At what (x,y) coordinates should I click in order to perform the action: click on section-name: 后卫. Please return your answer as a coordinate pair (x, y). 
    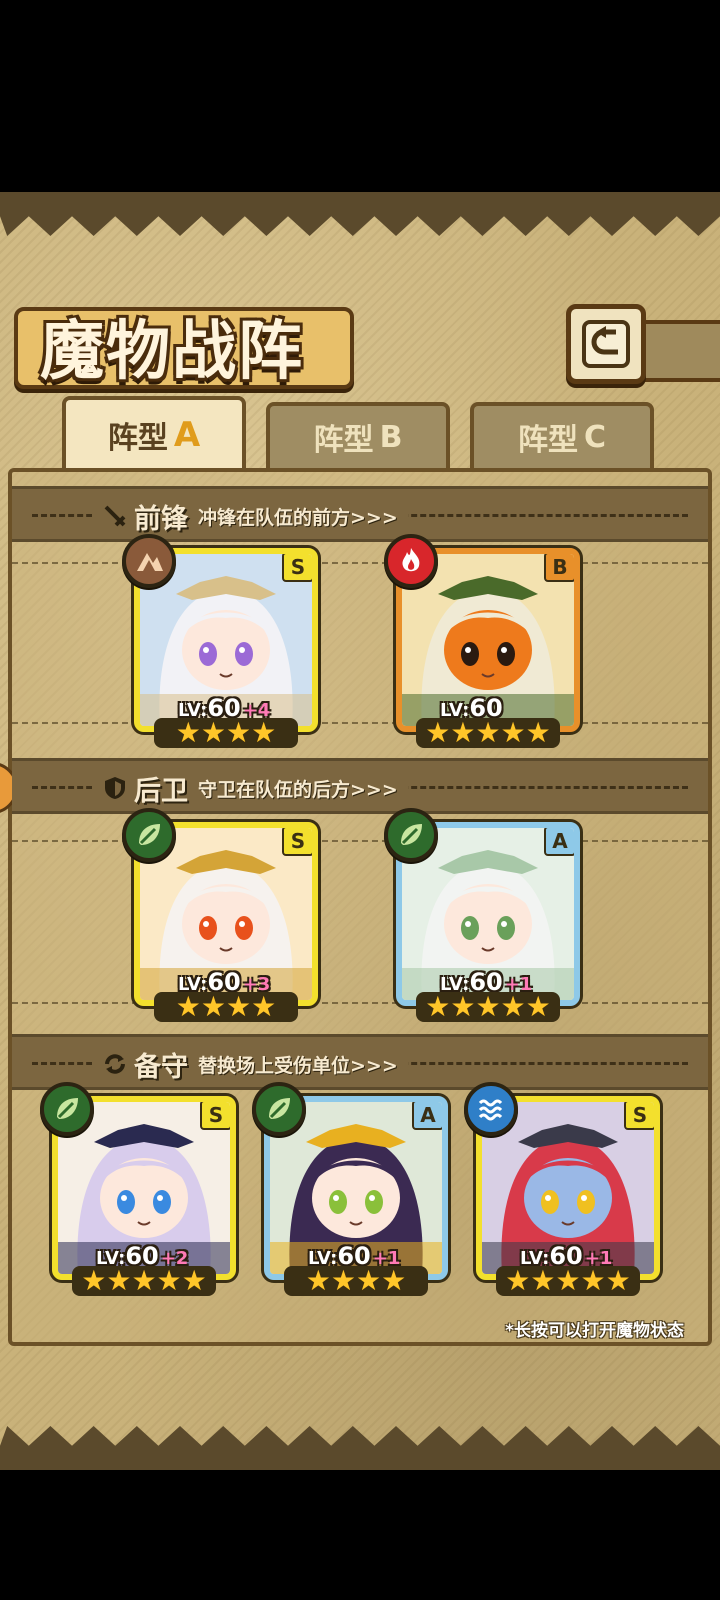
    Looking at the image, I should click on (161, 791).